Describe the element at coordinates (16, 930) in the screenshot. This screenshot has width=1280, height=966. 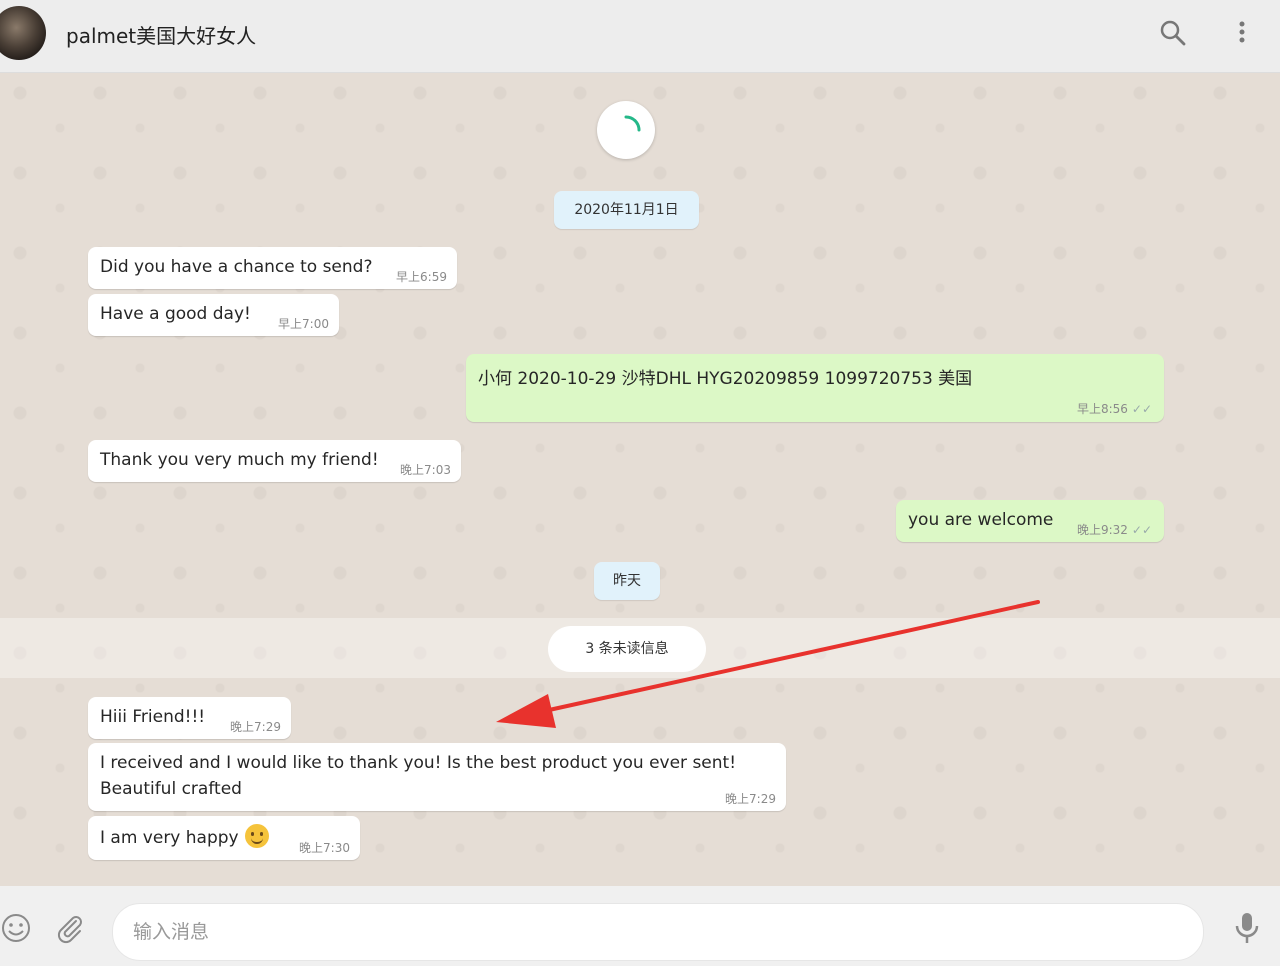
I see `emoji-icon` at that location.